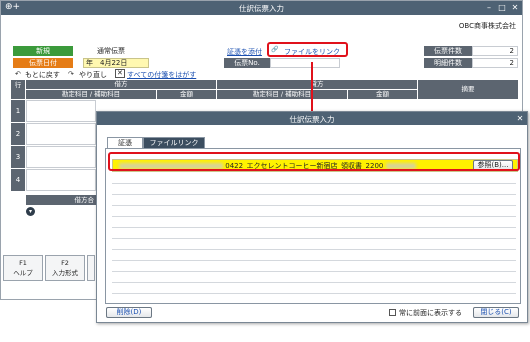  What do you see at coordinates (18, 180) in the screenshot?
I see `grid-row-number: 4` at bounding box center [18, 180].